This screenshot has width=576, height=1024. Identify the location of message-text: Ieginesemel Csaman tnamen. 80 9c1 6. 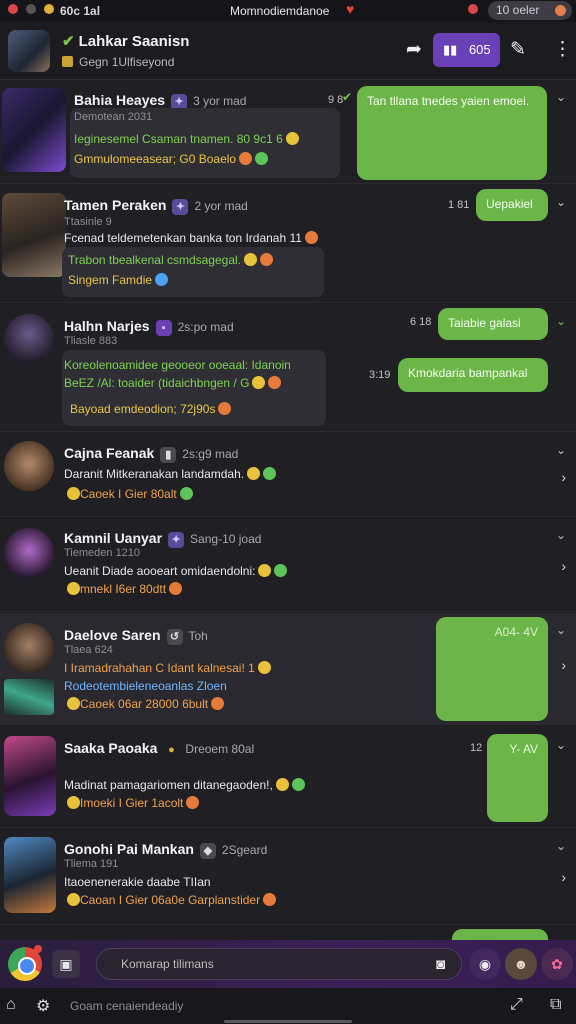
(178, 139).